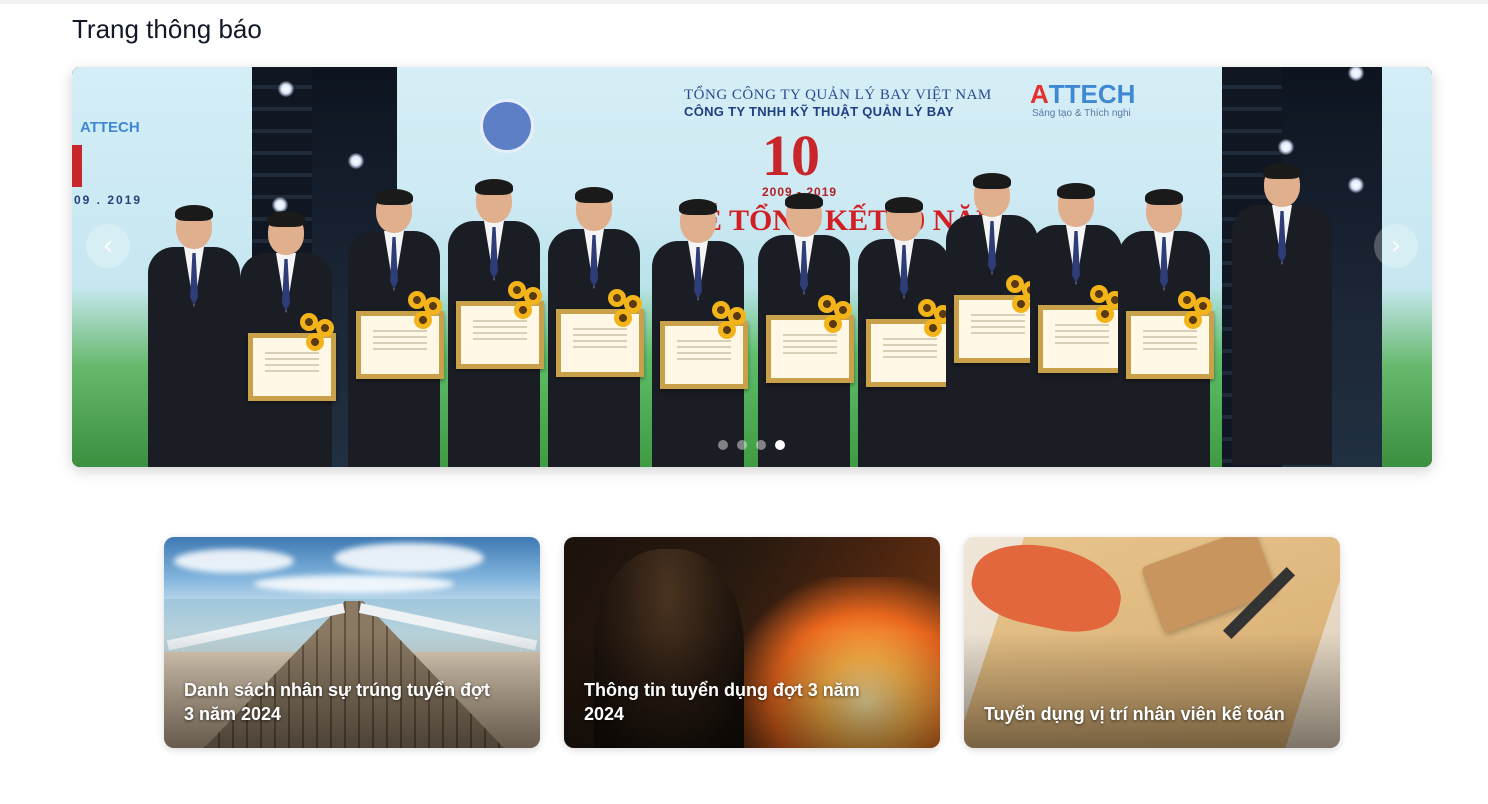 This screenshot has height=804, width=1488. What do you see at coordinates (507, 126) in the screenshot?
I see `vatm-seal-icon` at bounding box center [507, 126].